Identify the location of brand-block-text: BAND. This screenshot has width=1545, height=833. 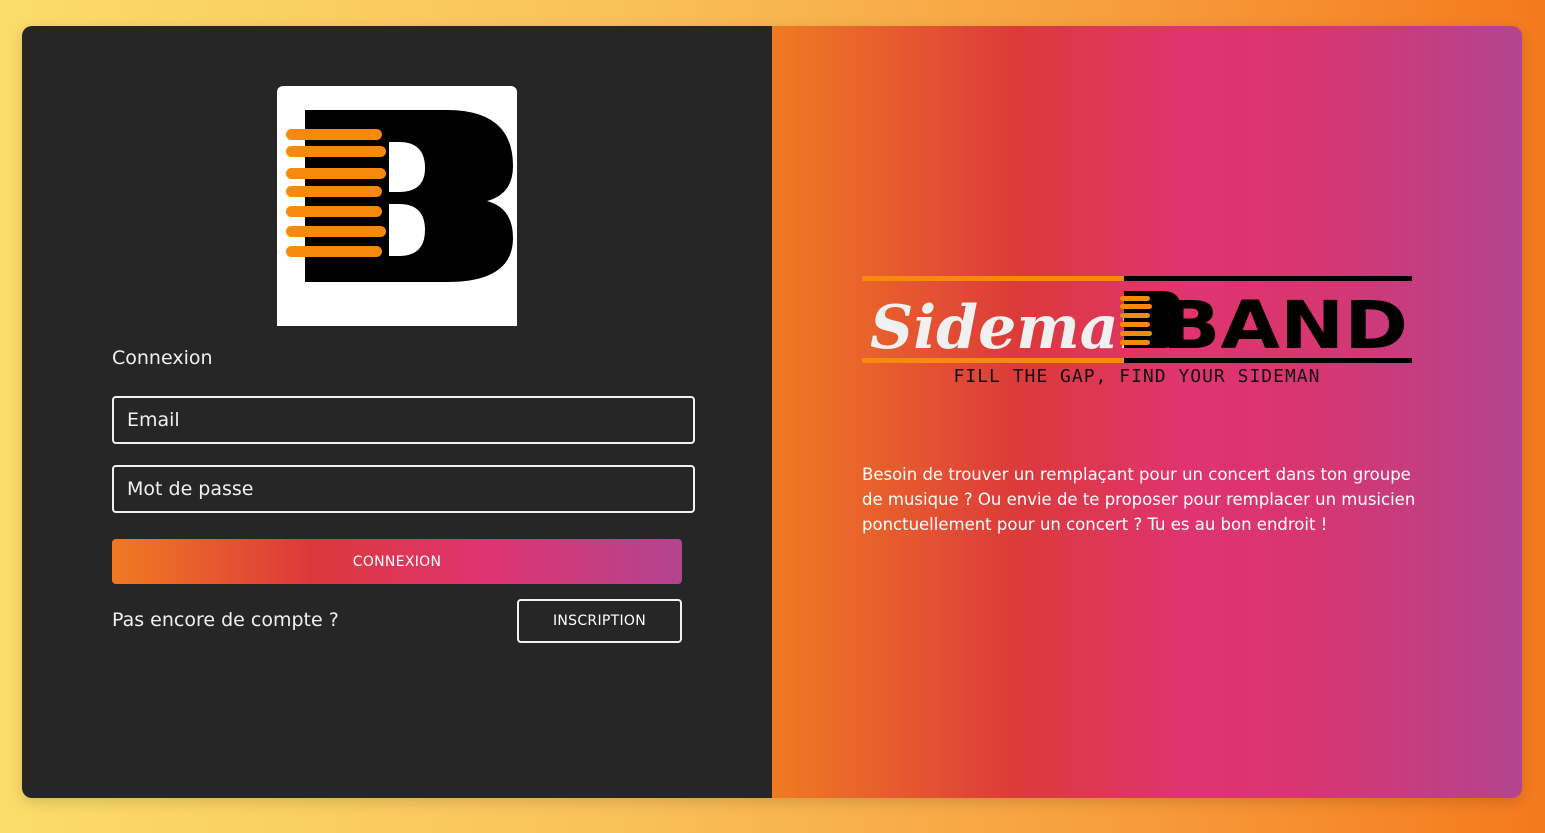
(1285, 325).